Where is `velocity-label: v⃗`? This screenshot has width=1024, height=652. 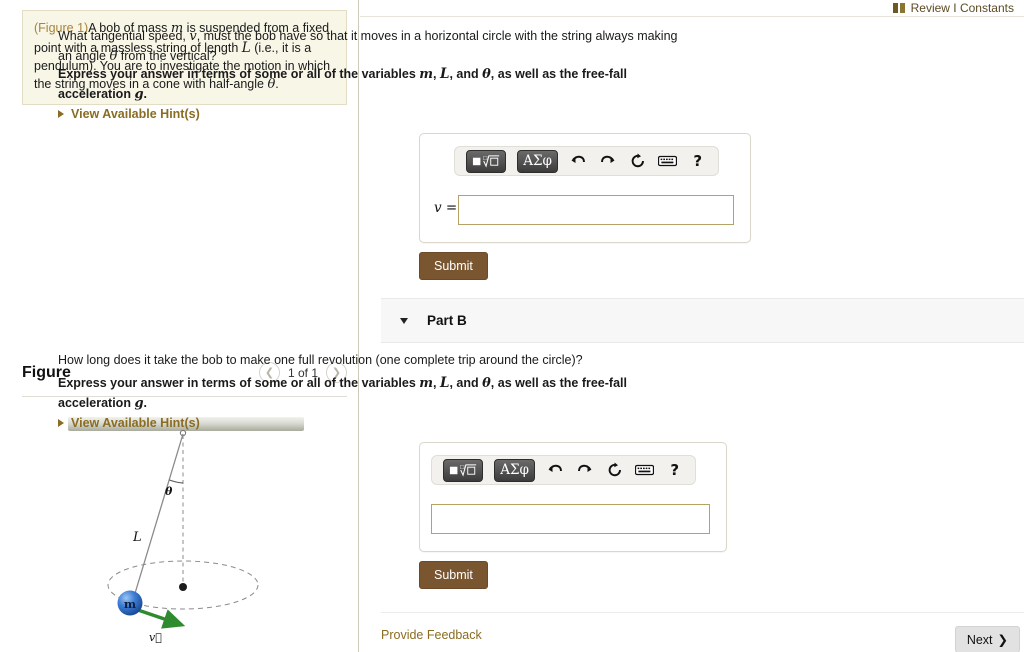 velocity-label: v⃗ is located at coordinates (155, 637).